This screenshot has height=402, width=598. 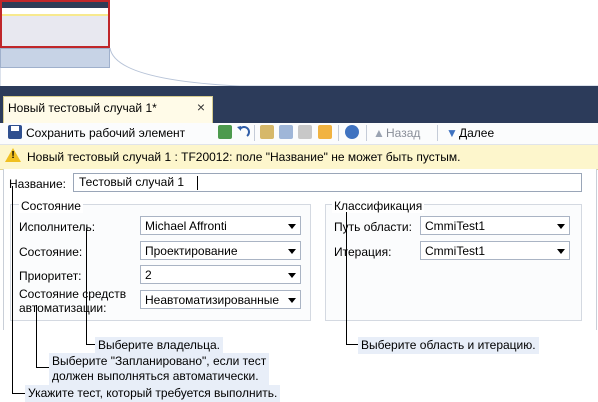 What do you see at coordinates (82, 108) in the screenshot?
I see `tab-title: Новый тестовый случай 1*` at bounding box center [82, 108].